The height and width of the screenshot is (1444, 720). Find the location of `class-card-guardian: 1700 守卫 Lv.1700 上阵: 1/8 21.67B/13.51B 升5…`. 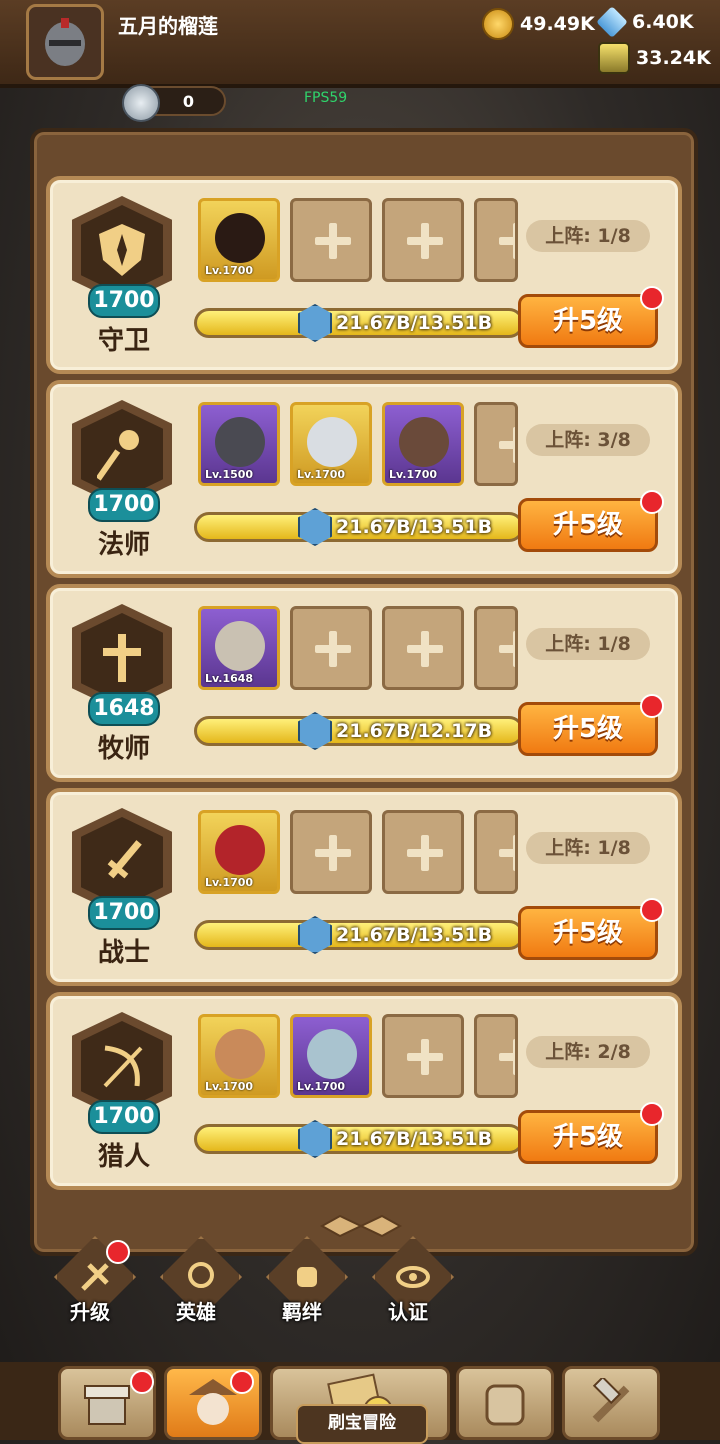

class-card-guardian: 1700 守卫 Lv.1700 上阵: 1/8 21.67B/13.51B 升5… is located at coordinates (364, 275).